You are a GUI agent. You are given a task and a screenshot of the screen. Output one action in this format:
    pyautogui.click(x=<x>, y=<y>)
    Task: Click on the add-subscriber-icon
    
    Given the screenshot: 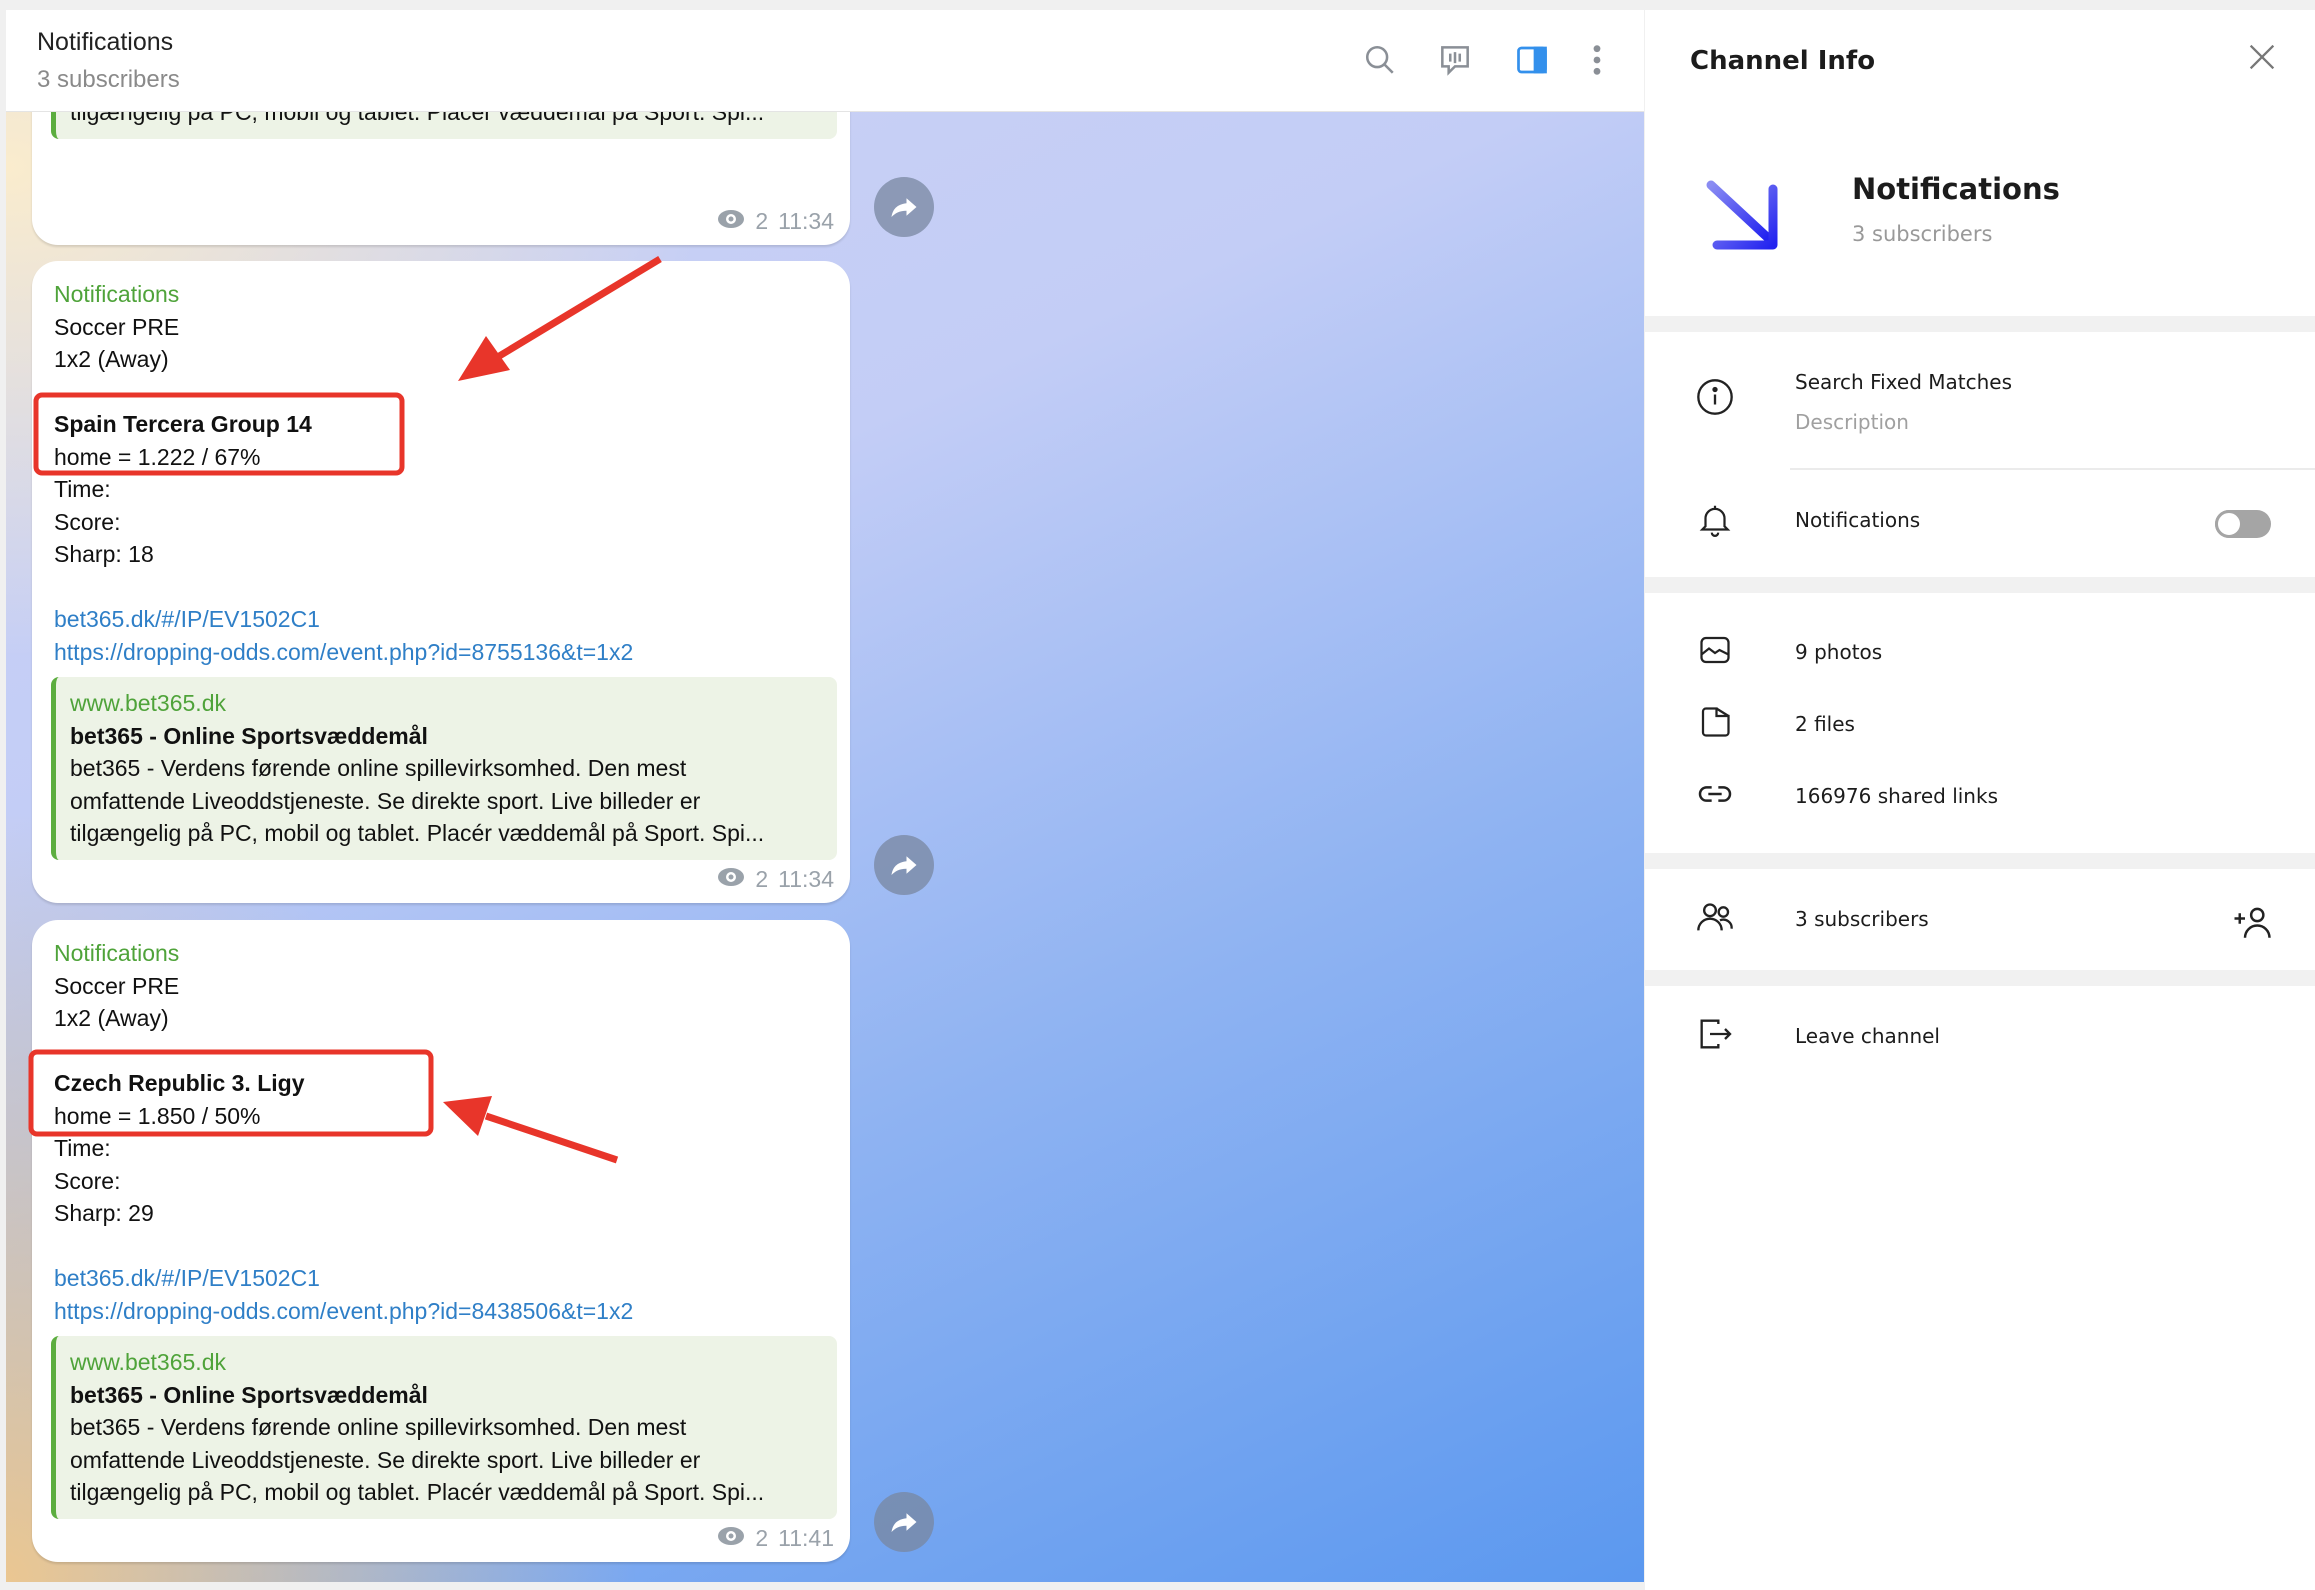 What is the action you would take?
    pyautogui.click(x=2252, y=924)
    